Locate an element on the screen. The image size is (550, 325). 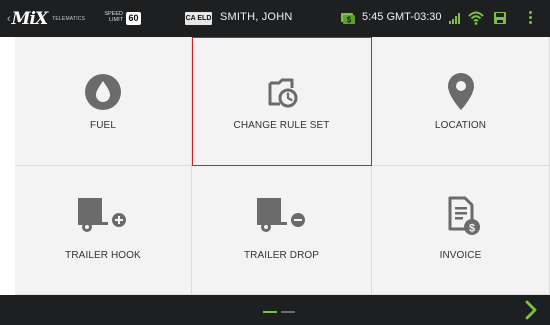
tile-location: LOCATION is located at coordinates (461, 101).